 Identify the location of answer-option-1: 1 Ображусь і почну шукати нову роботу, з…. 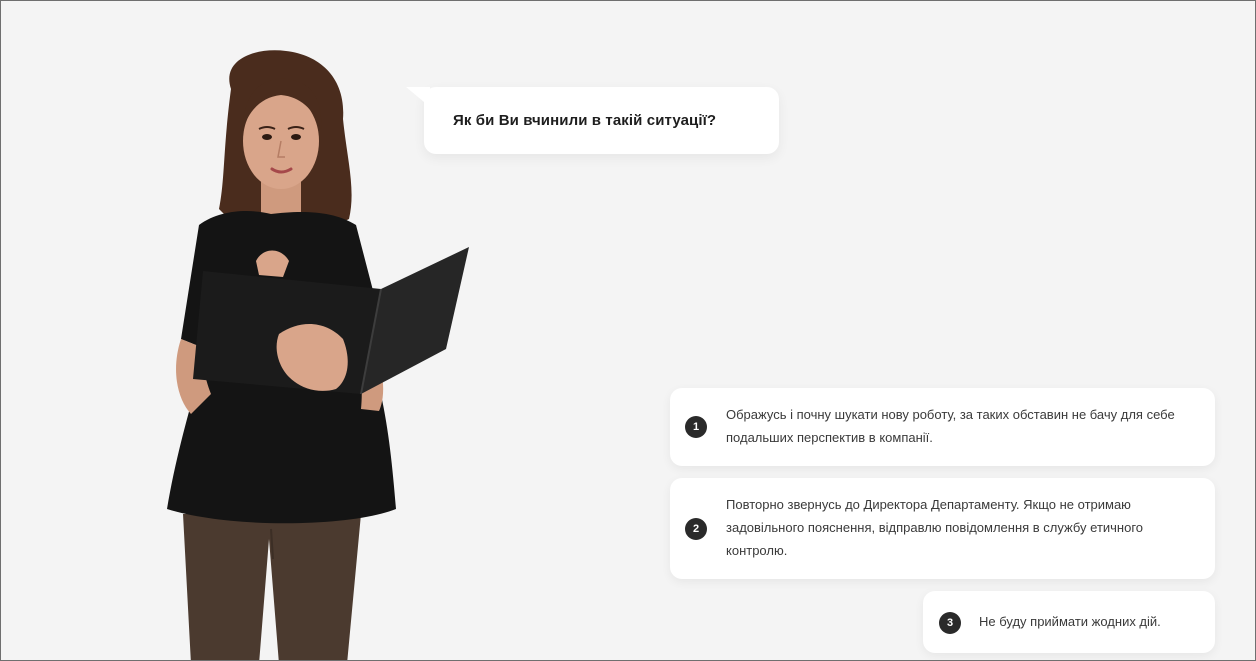
(942, 427).